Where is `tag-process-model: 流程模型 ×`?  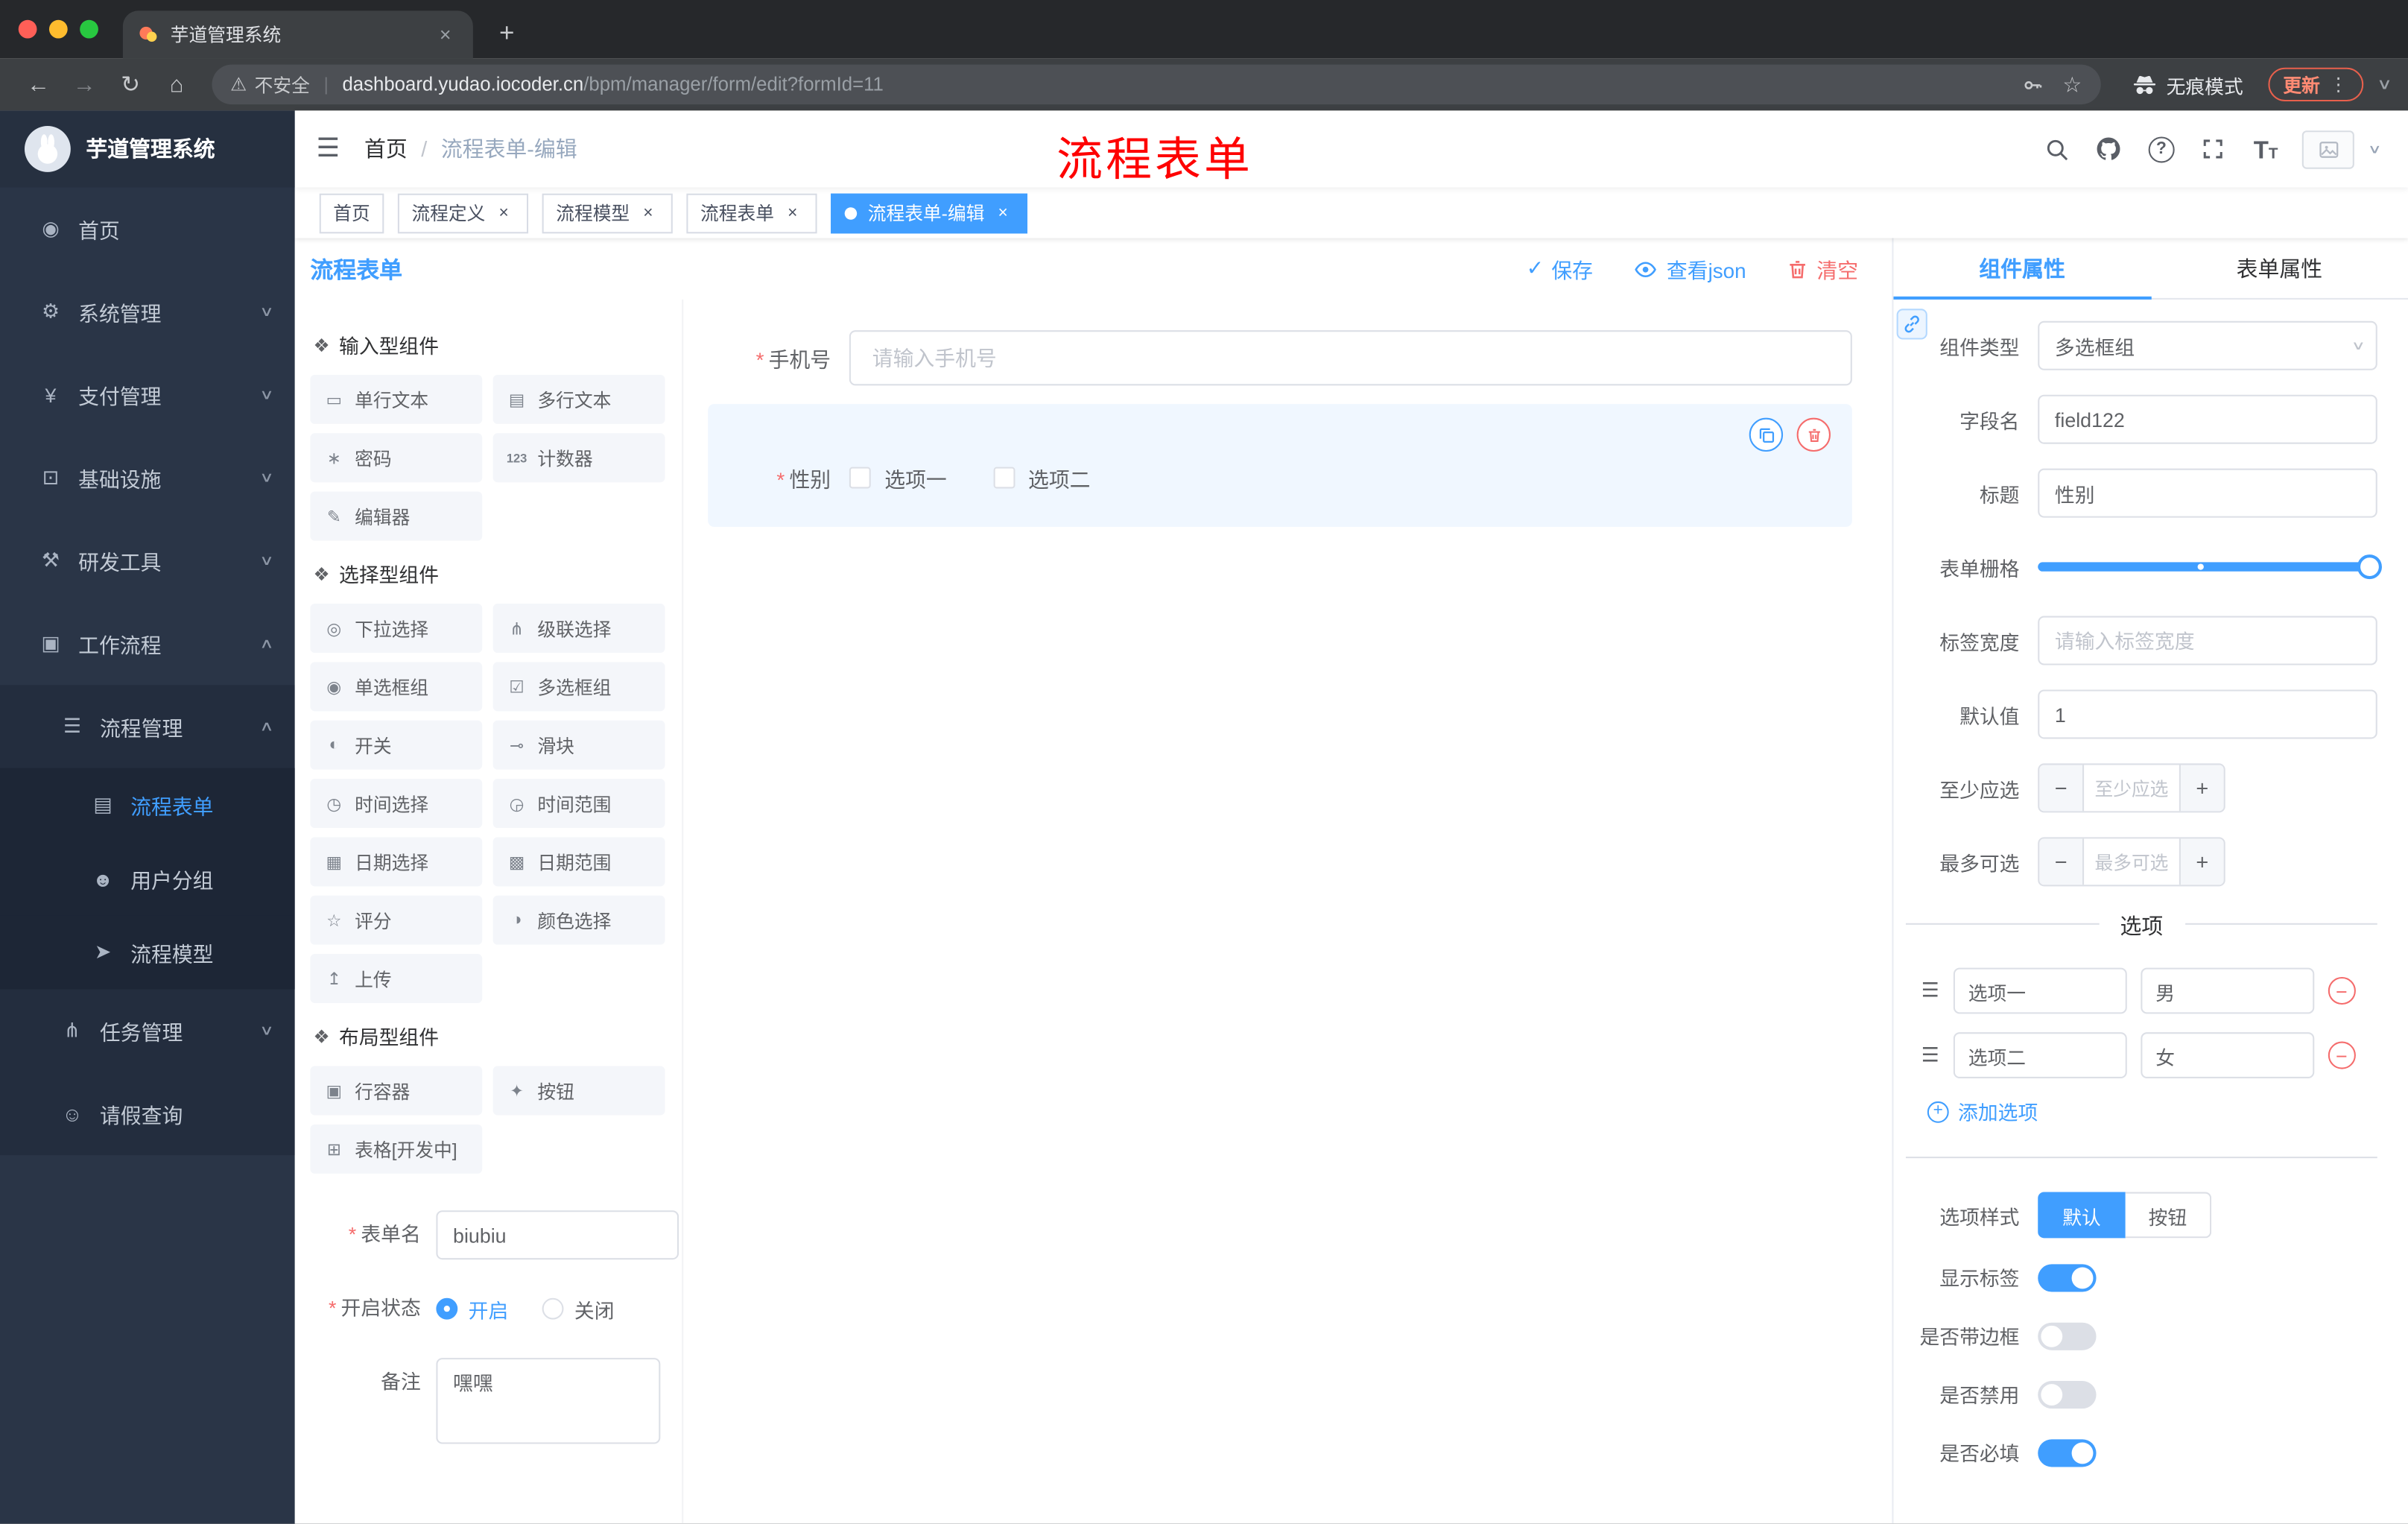 tag-process-model: 流程模型 × is located at coordinates (607, 212).